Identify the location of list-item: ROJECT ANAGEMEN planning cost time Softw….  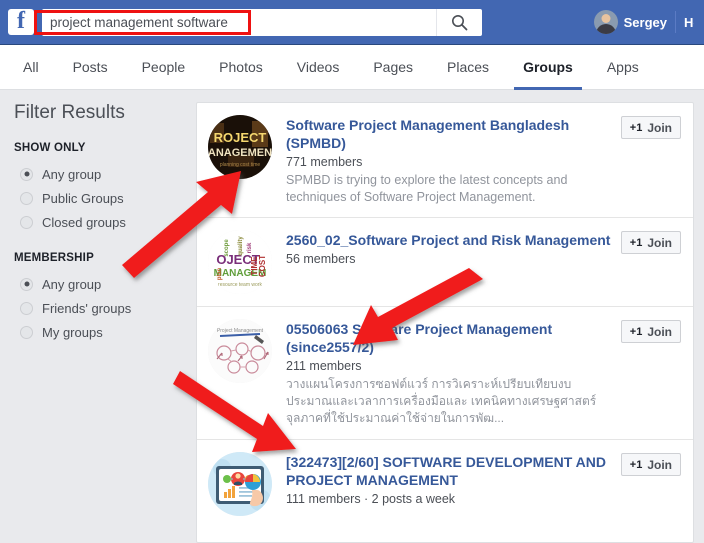
(445, 160).